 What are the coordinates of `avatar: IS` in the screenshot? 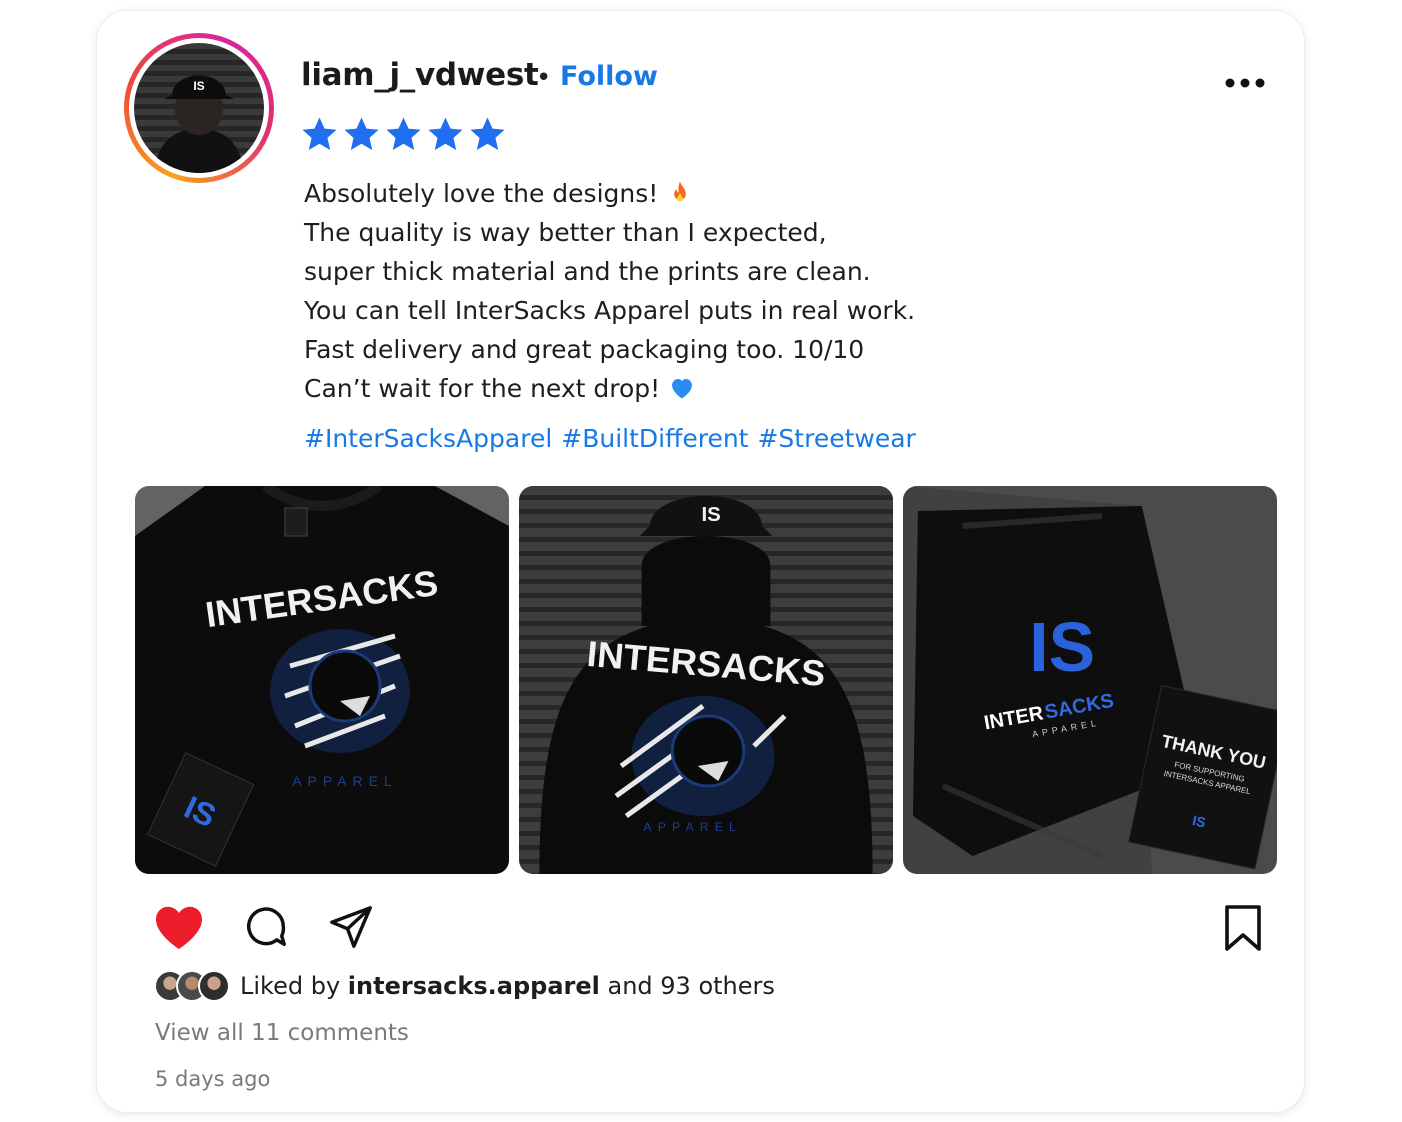 It's located at (199, 108).